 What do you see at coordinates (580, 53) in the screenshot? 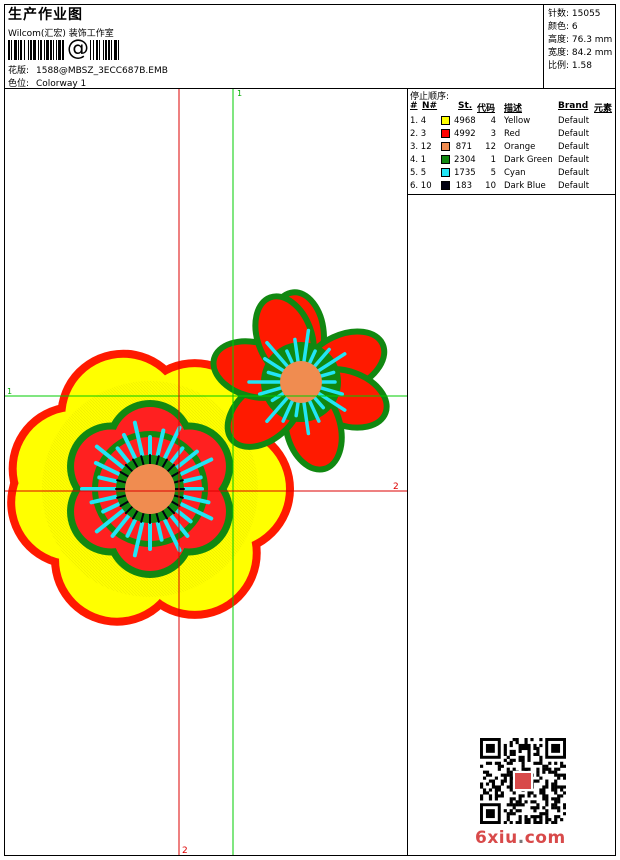
I see `design-width: 宽度: 84.2 mm` at bounding box center [580, 53].